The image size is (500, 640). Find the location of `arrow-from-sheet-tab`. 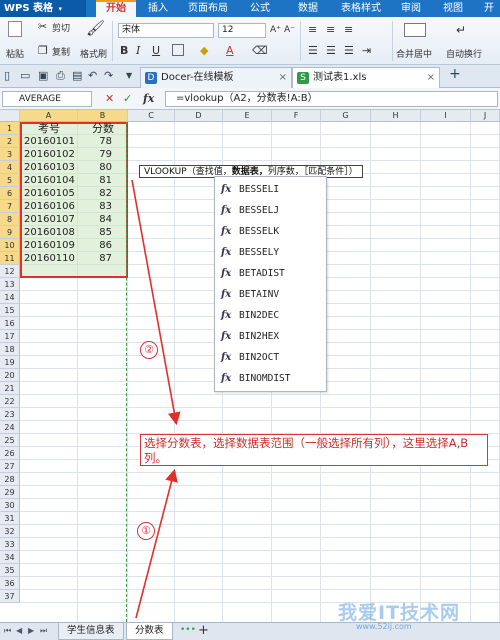

arrow-from-sheet-tab is located at coordinates (156, 543).